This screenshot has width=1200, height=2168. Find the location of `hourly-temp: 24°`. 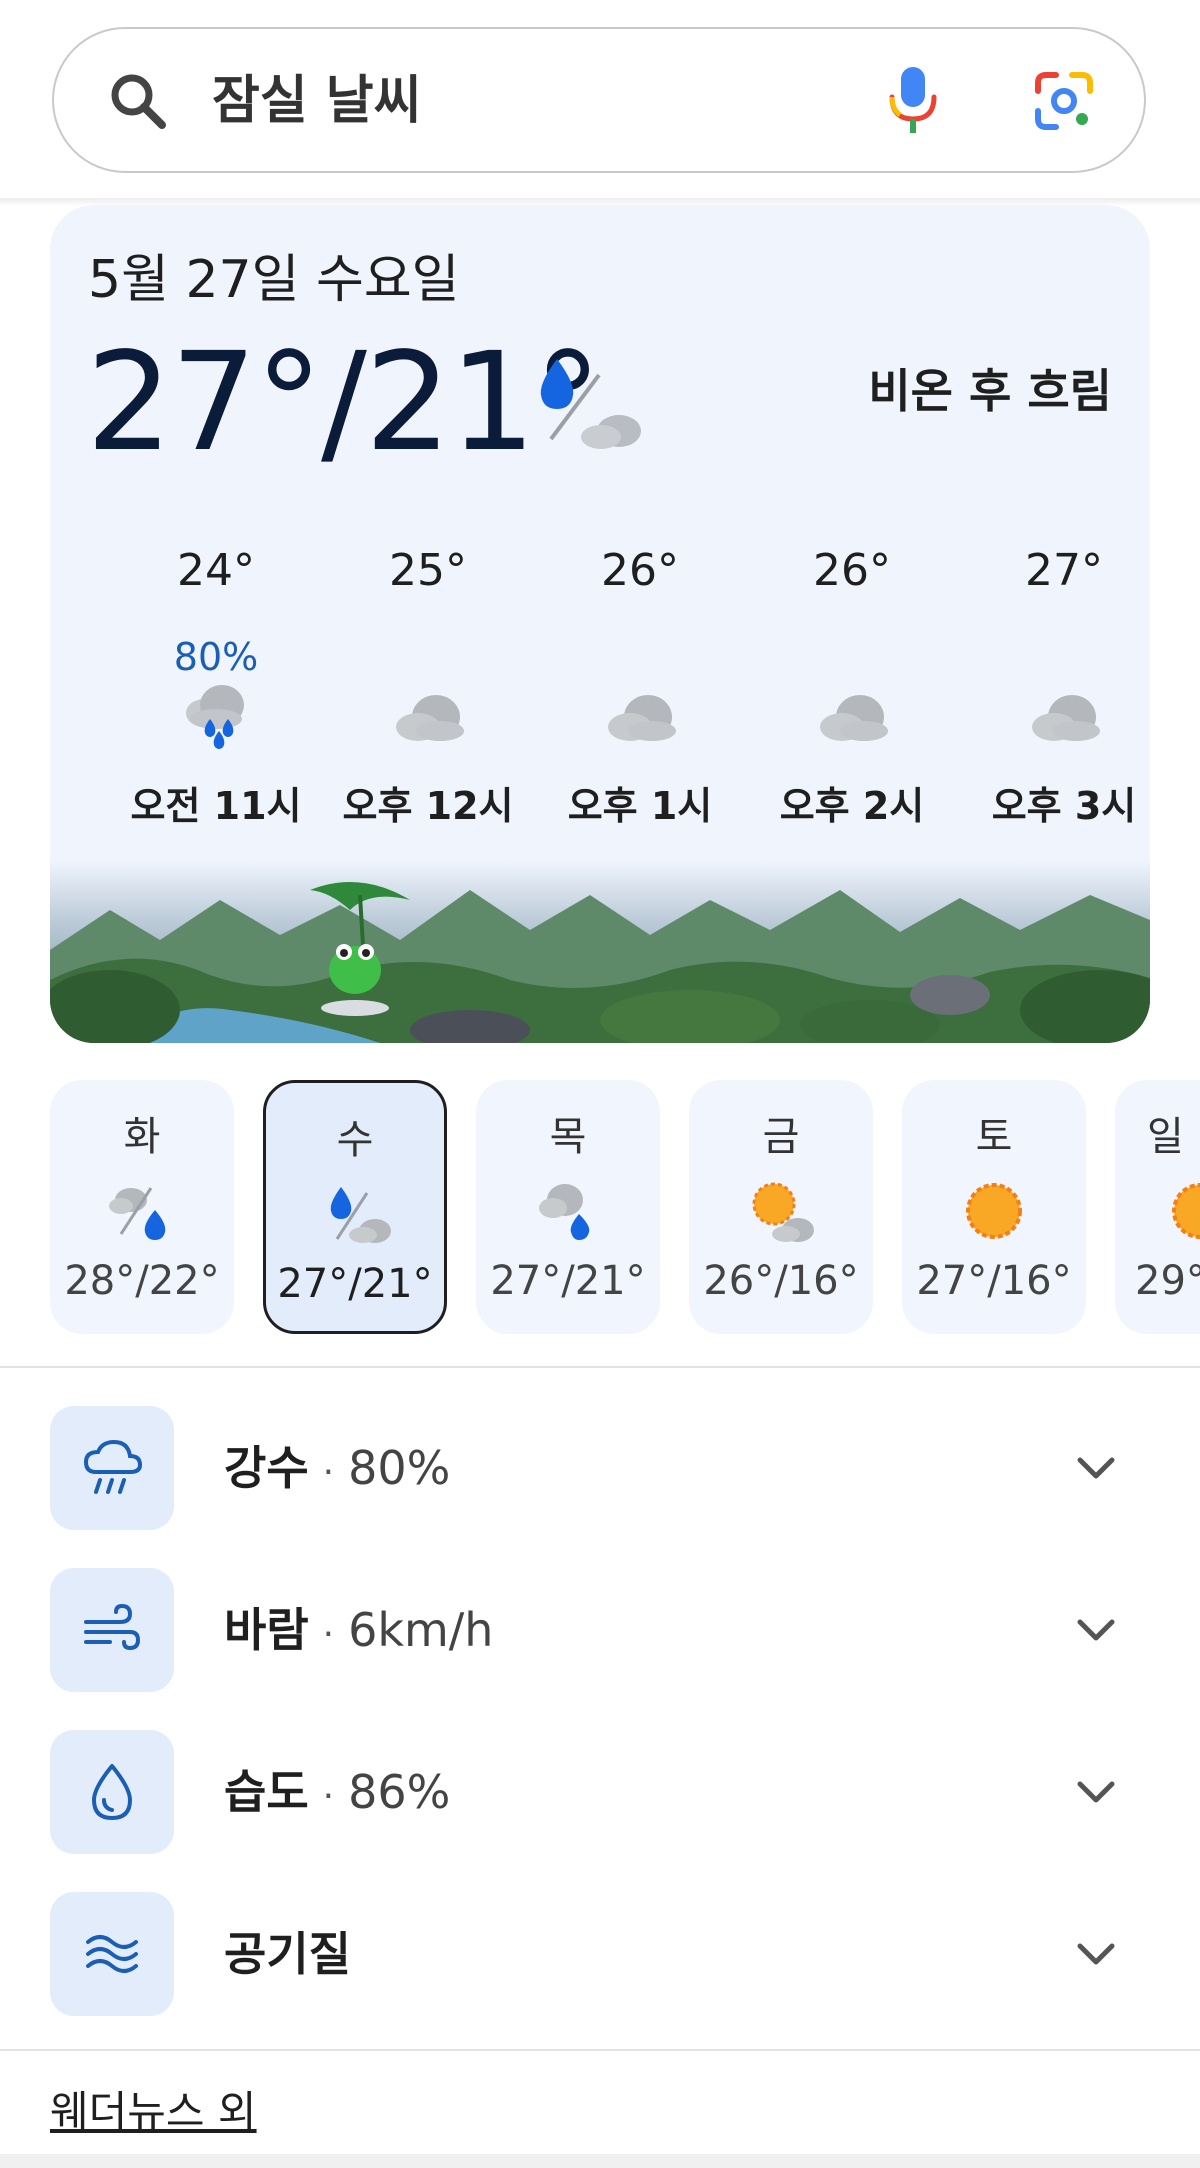

hourly-temp: 24° is located at coordinates (216, 570).